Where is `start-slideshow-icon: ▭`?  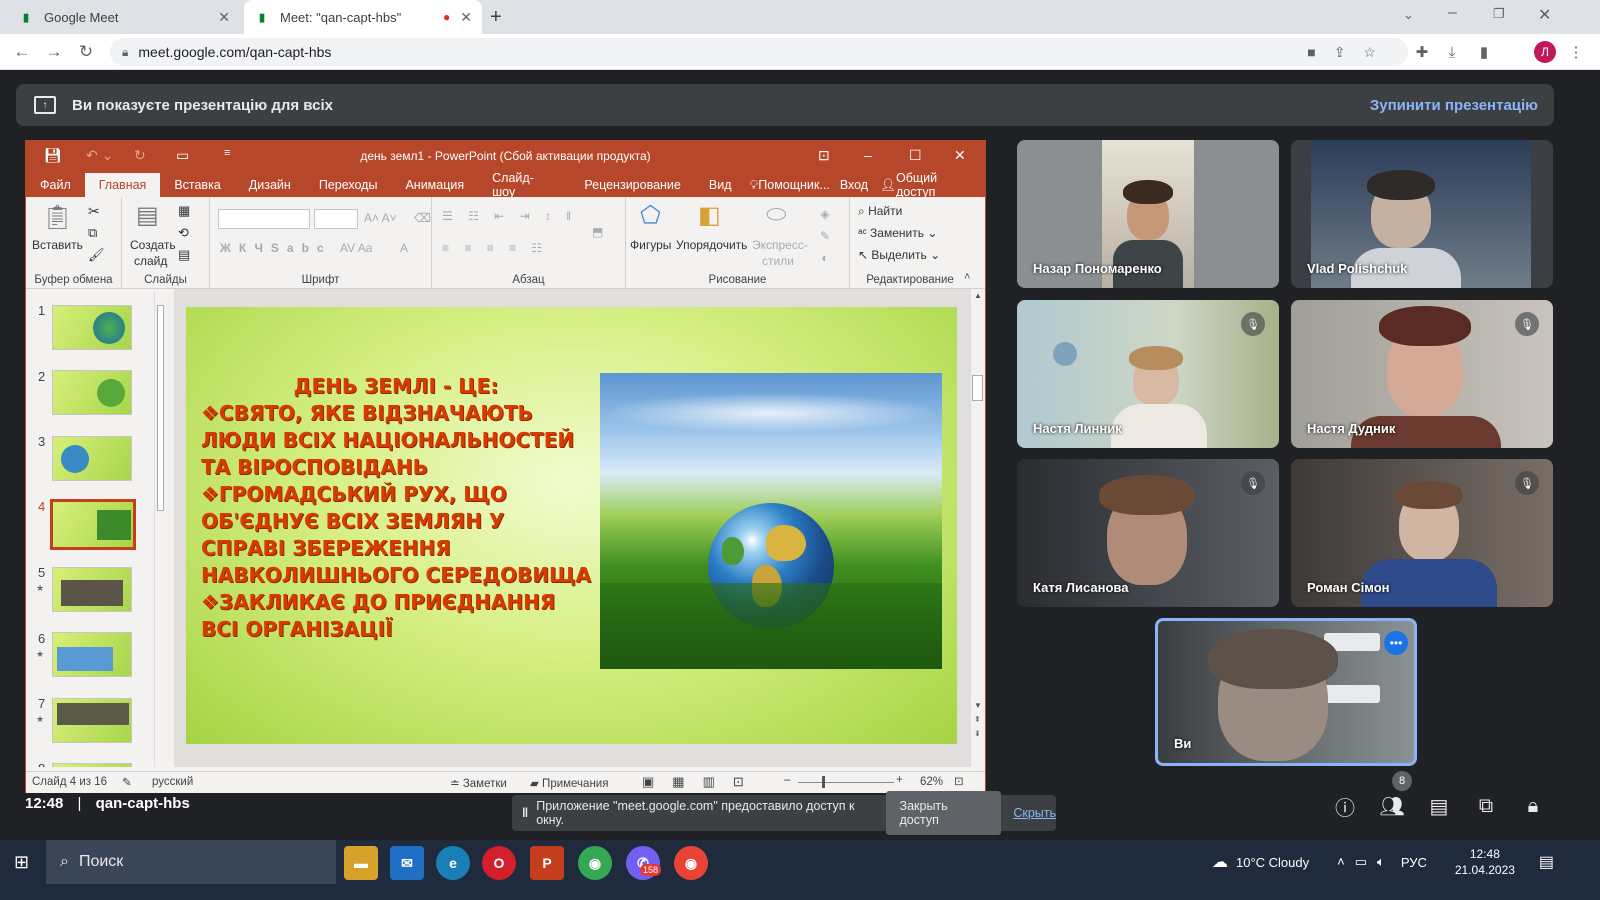 start-slideshow-icon: ▭ is located at coordinates (182, 155).